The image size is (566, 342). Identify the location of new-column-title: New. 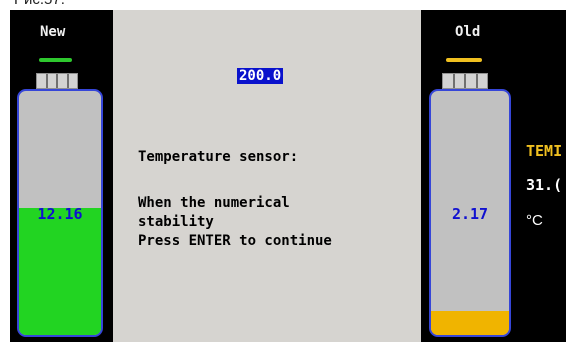
(53, 32).